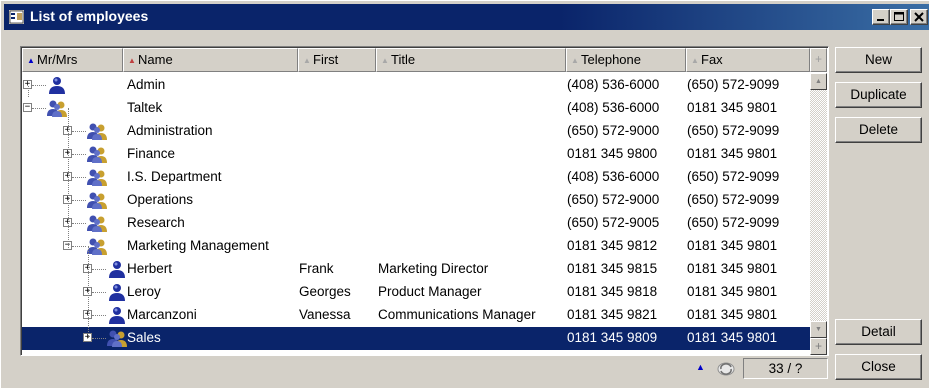 The width and height of the screenshot is (929, 388). Describe the element at coordinates (466, 17) in the screenshot. I see `title-bar: List of employees` at that location.